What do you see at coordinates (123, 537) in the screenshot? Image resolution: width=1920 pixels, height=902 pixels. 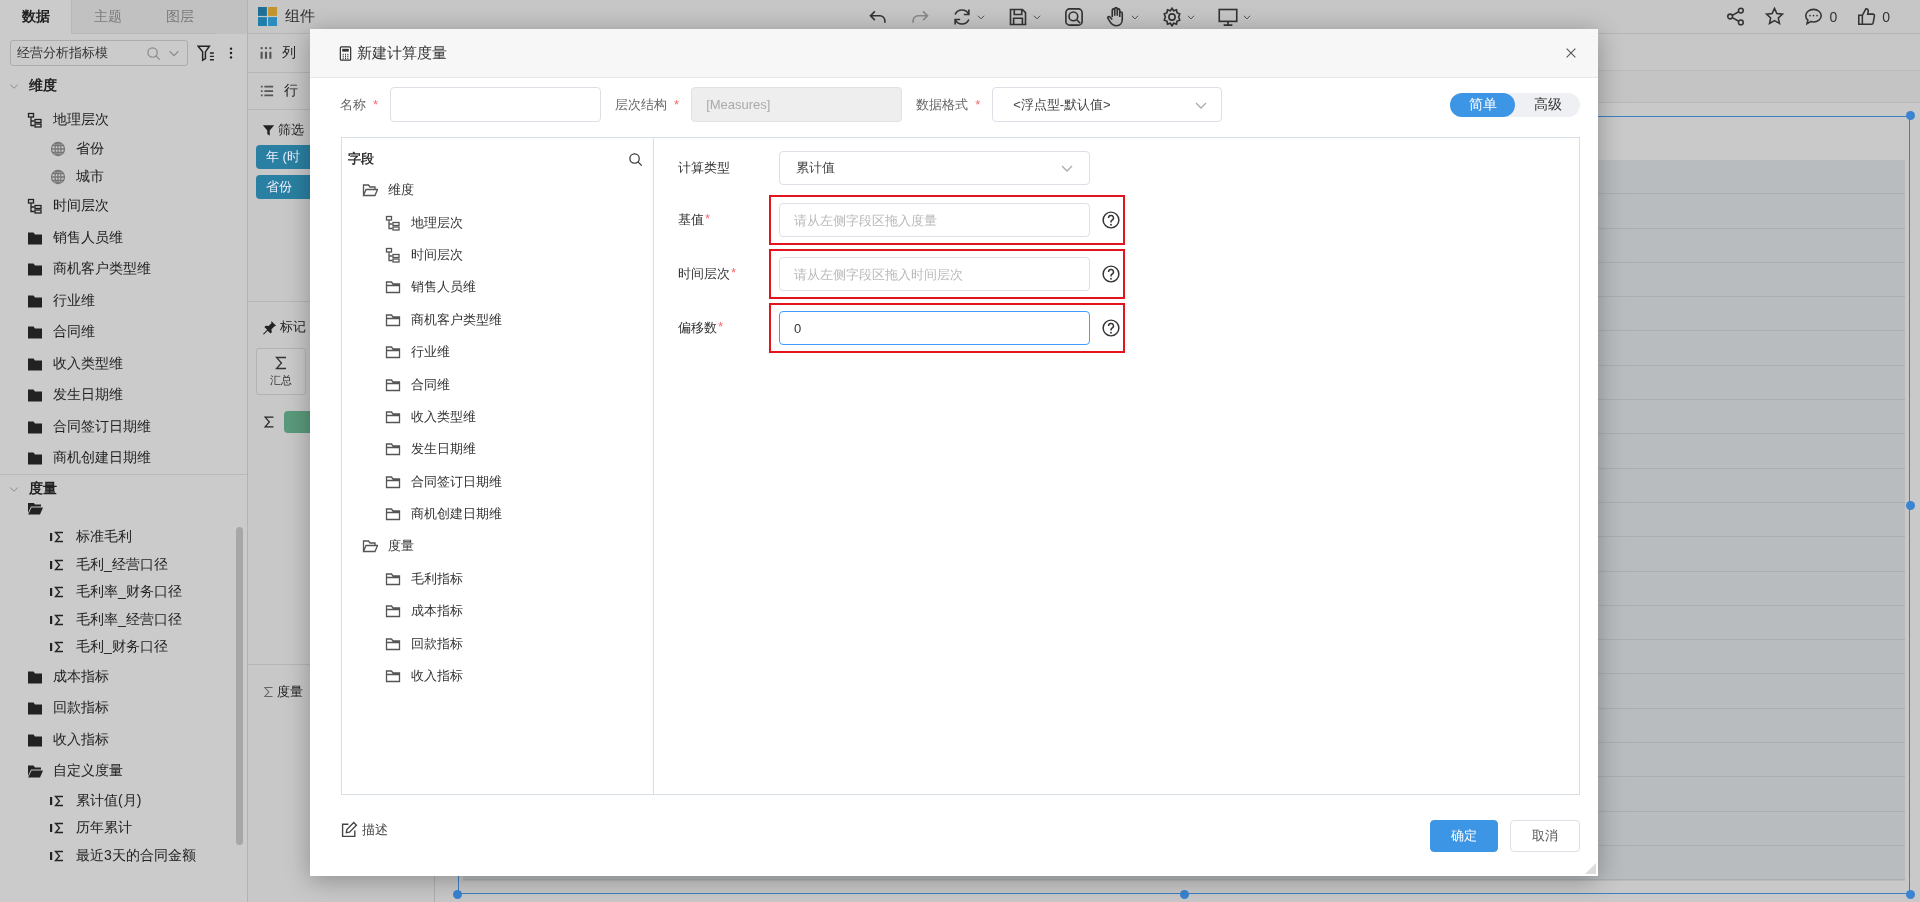 I see `tree-item: 标准毛利` at bounding box center [123, 537].